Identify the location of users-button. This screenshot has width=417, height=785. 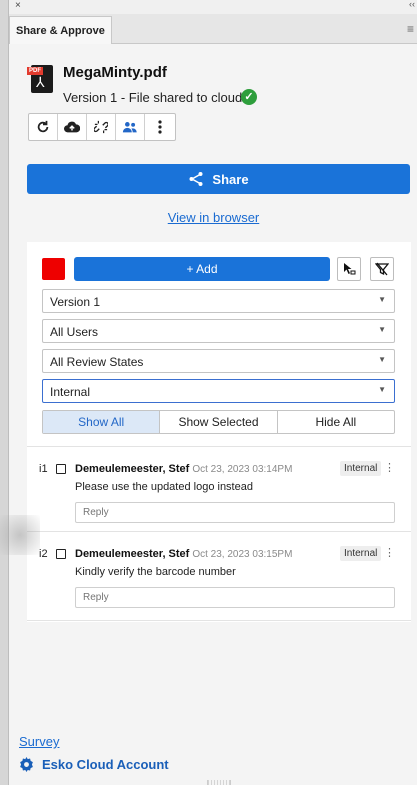
(130, 127).